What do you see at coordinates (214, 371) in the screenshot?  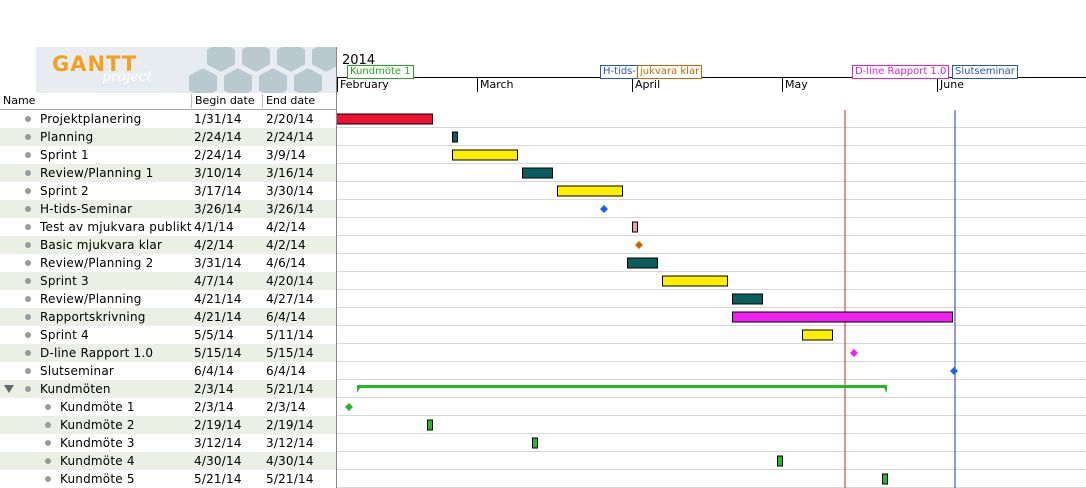 I see `task-begin-date: 6/4/14` at bounding box center [214, 371].